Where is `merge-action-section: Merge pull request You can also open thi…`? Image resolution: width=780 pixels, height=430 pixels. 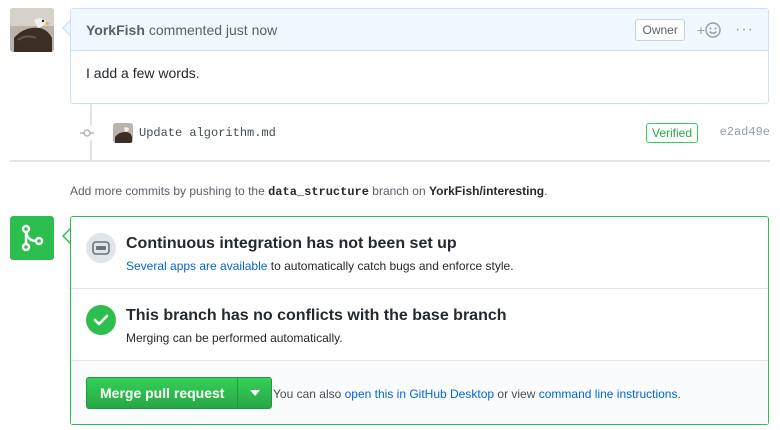 merge-action-section: Merge pull request You can also open thi… is located at coordinates (419, 392).